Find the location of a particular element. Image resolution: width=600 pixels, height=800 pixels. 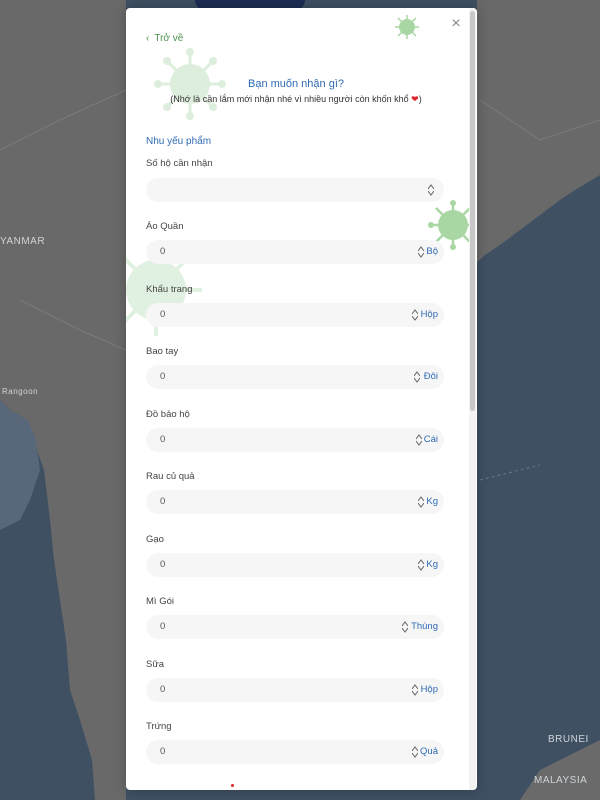

heart-icon: ❤ is located at coordinates (415, 99).